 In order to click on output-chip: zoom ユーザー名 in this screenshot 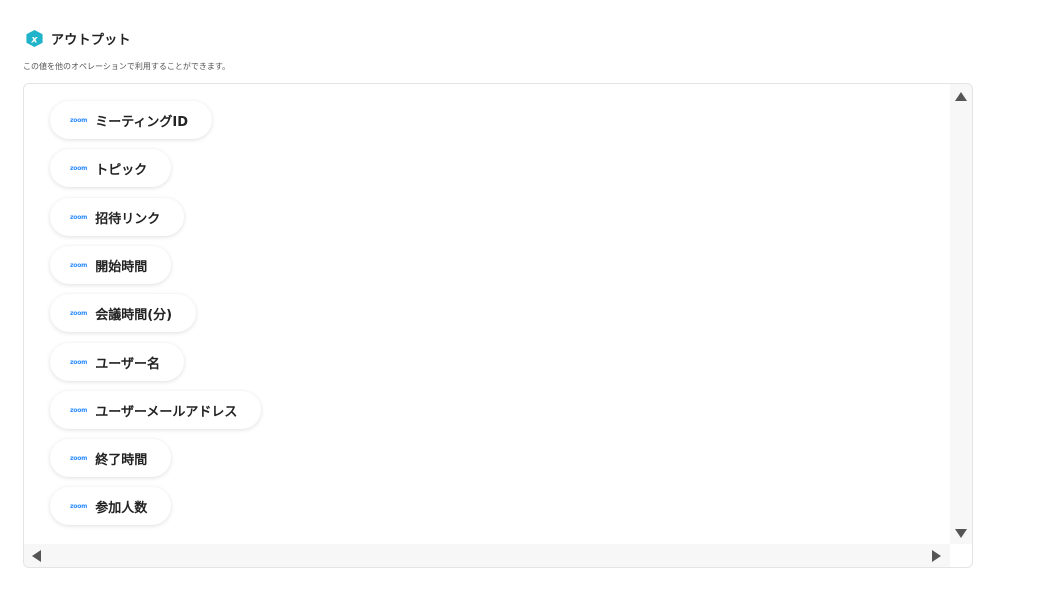, I will do `click(117, 362)`.